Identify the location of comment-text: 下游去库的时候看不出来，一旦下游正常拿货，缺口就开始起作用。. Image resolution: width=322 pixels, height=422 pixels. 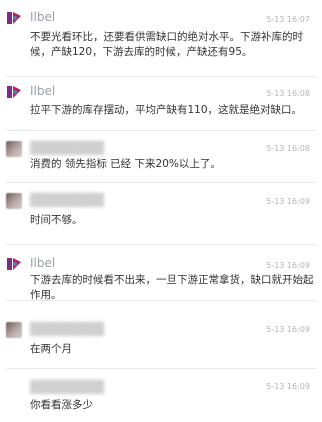
(172, 287).